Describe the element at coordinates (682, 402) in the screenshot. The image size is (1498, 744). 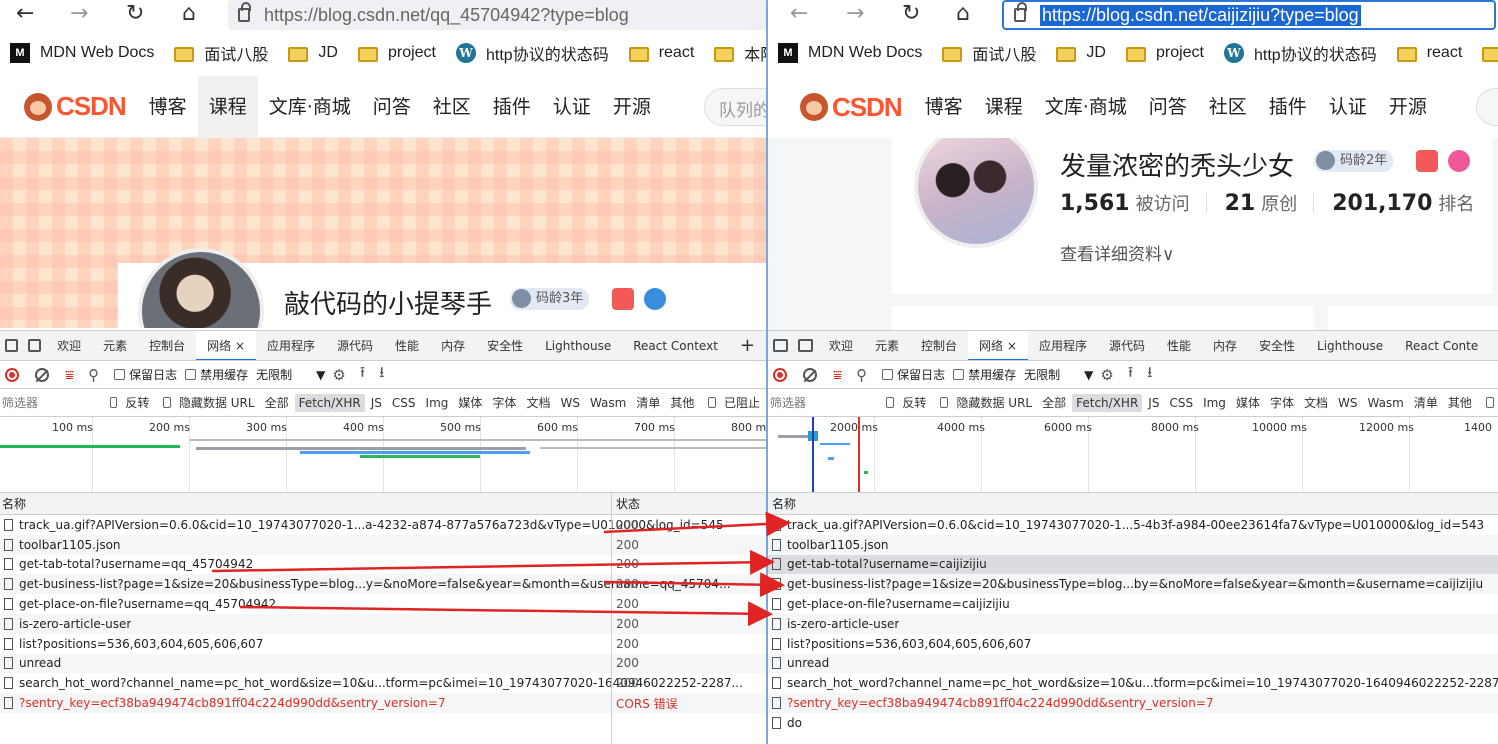
I see `filter-other: 其他` at that location.